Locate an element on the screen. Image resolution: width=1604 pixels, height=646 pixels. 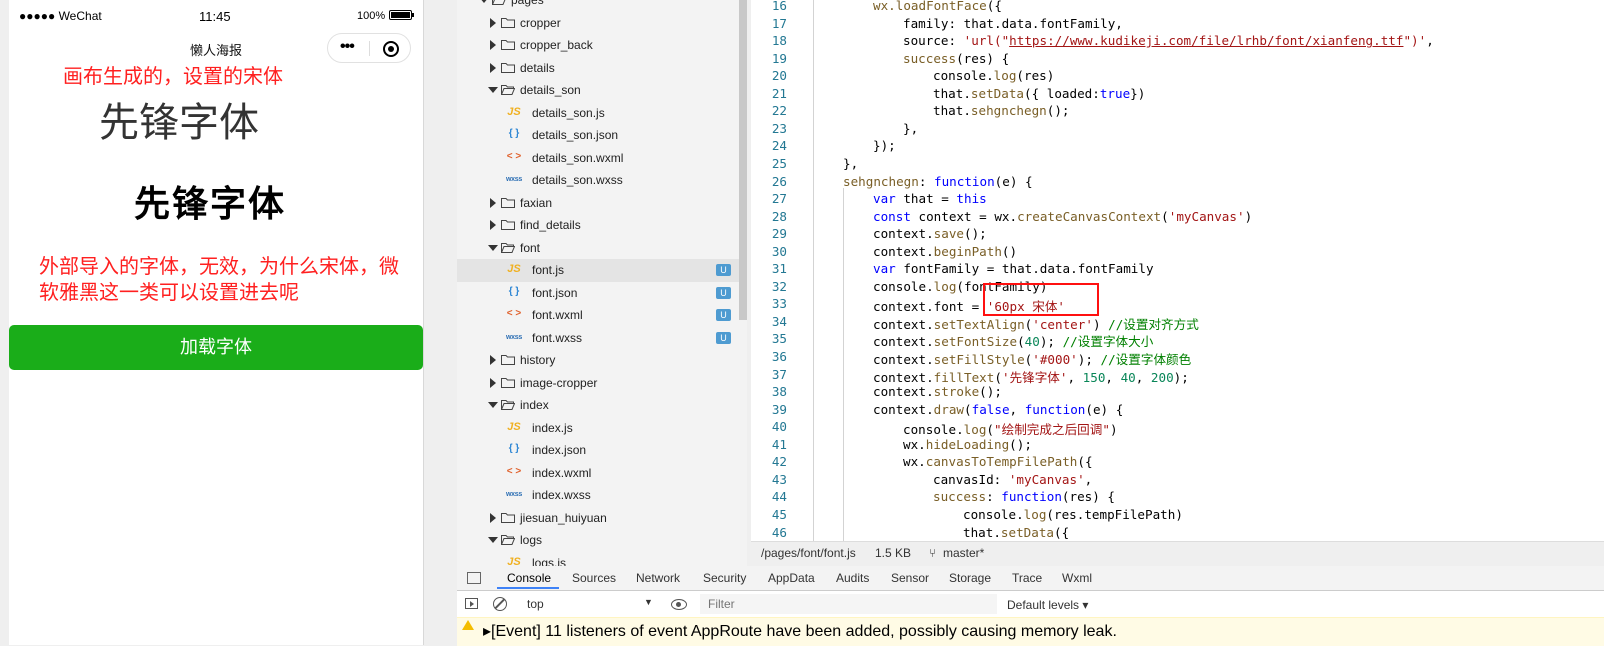
tree-item-label: index.json is located at coordinates (559, 450).